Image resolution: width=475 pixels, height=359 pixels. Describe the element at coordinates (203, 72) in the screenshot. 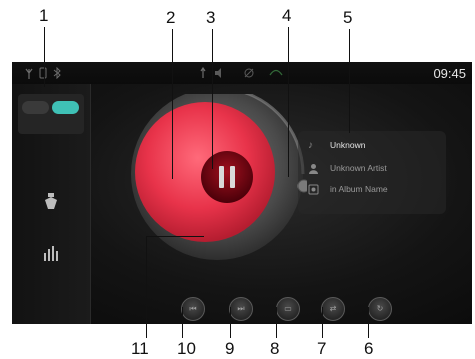

I see `usb-icon` at that location.